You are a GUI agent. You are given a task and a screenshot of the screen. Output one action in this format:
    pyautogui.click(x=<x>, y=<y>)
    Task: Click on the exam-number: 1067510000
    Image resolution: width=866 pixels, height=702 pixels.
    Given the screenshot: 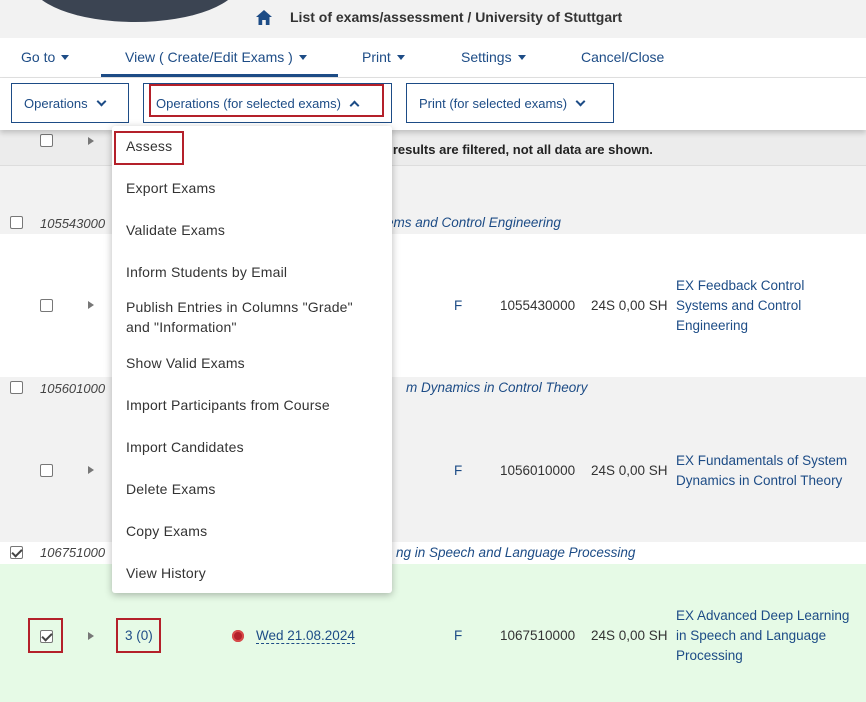 What is the action you would take?
    pyautogui.click(x=538, y=635)
    